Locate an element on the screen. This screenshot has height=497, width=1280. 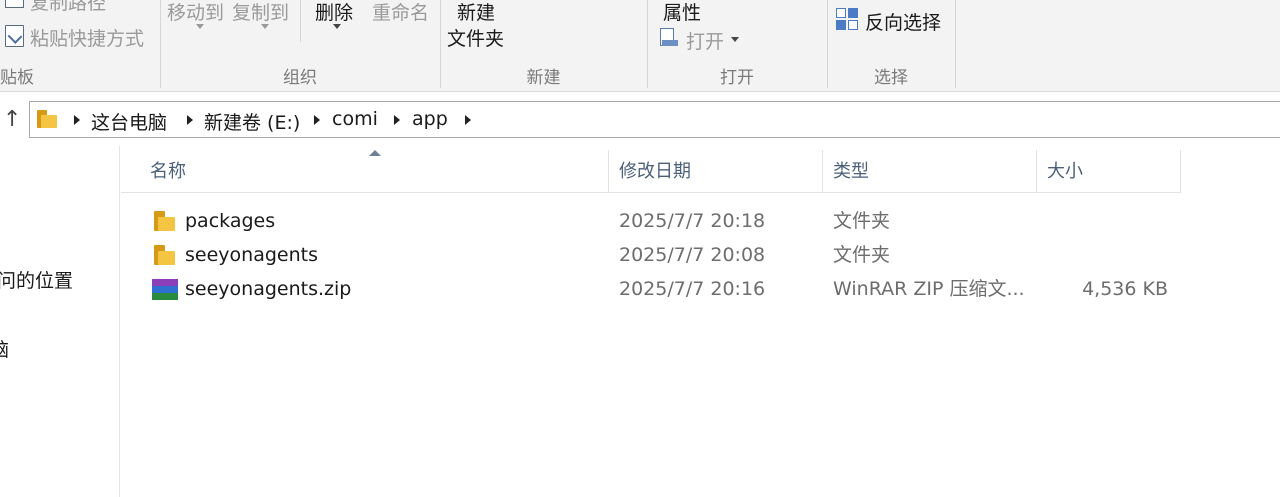
nav-item-recent-locations: 问的位置 is located at coordinates (36, 279).